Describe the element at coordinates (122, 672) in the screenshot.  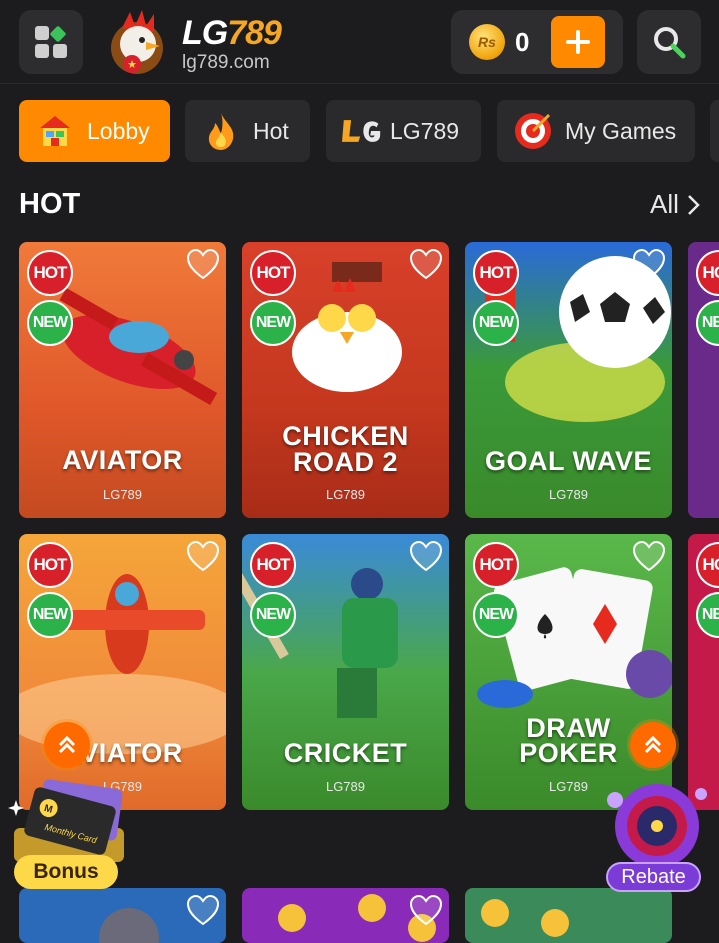
I see `game-card-aviator-2: HOT NEW AVIATOR LG789` at that location.